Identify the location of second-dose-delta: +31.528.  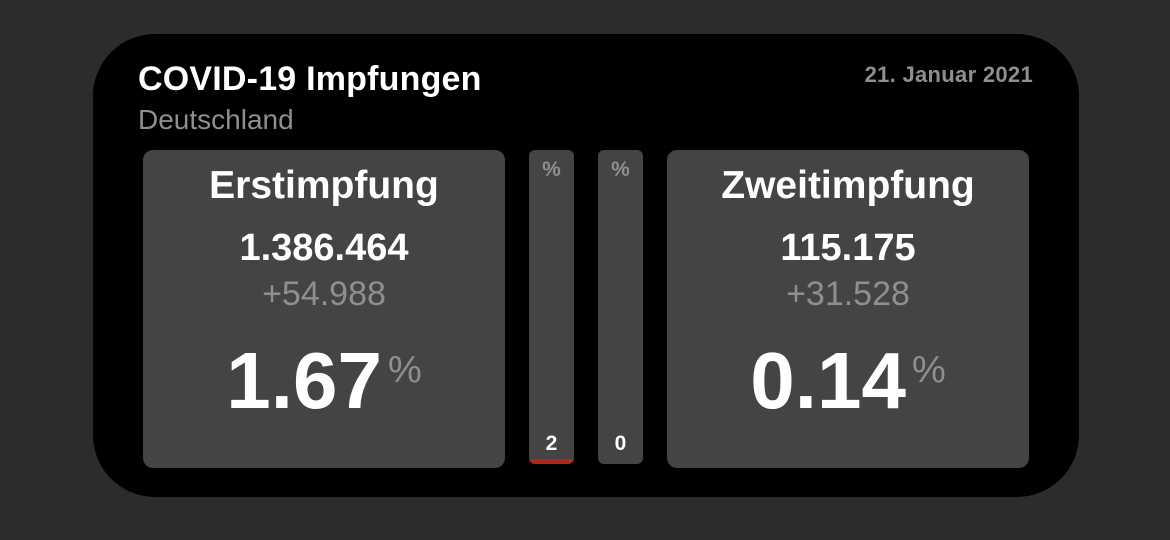
(848, 294).